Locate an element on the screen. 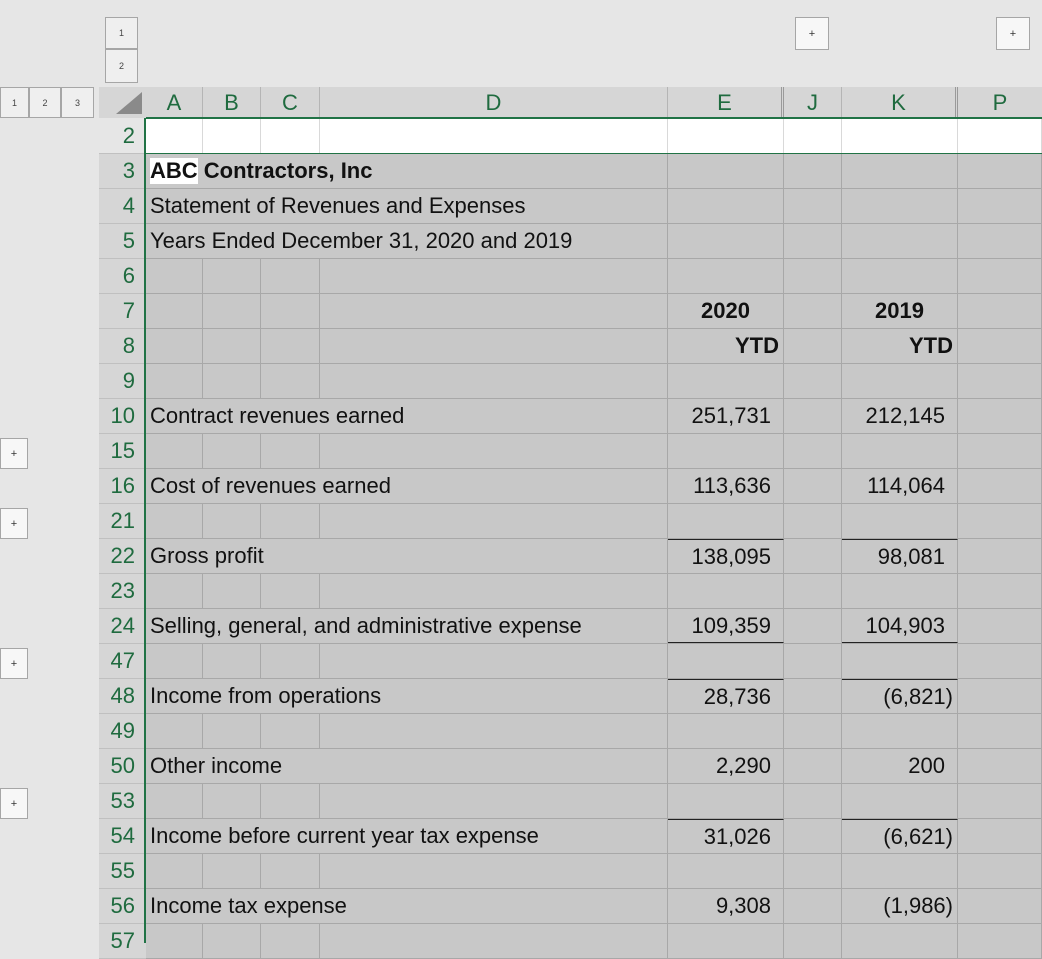 The width and height of the screenshot is (1042, 959). cell-b6 is located at coordinates (232, 276).